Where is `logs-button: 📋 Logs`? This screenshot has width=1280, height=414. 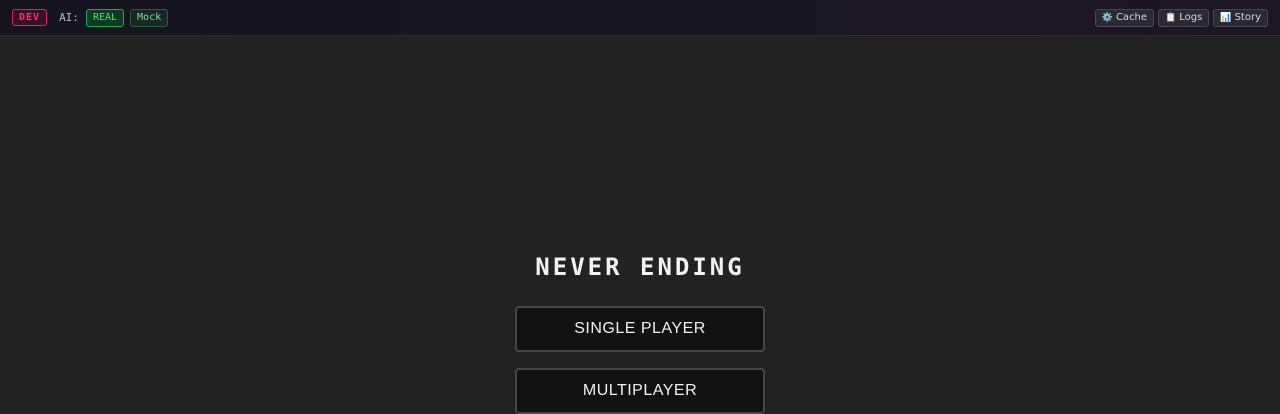 logs-button: 📋 Logs is located at coordinates (1184, 17).